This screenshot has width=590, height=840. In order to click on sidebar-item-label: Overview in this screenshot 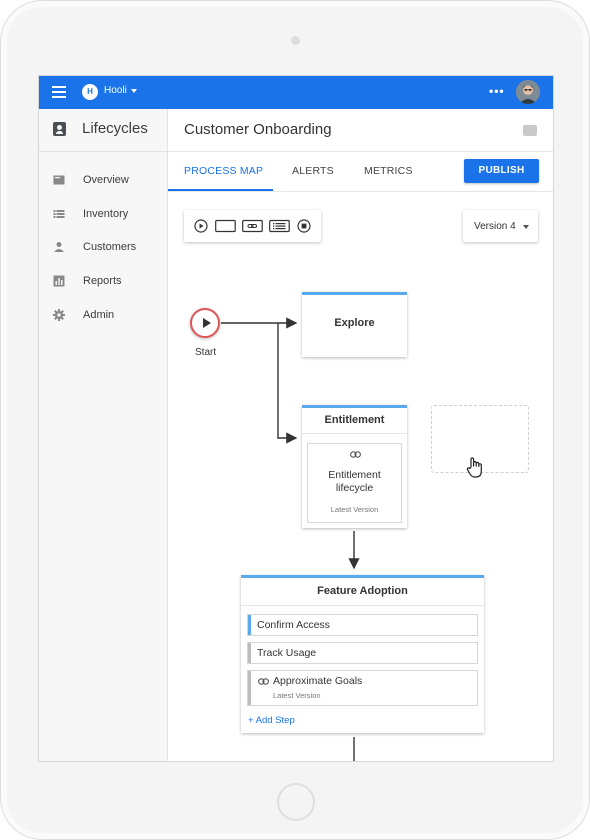, I will do `click(106, 180)`.